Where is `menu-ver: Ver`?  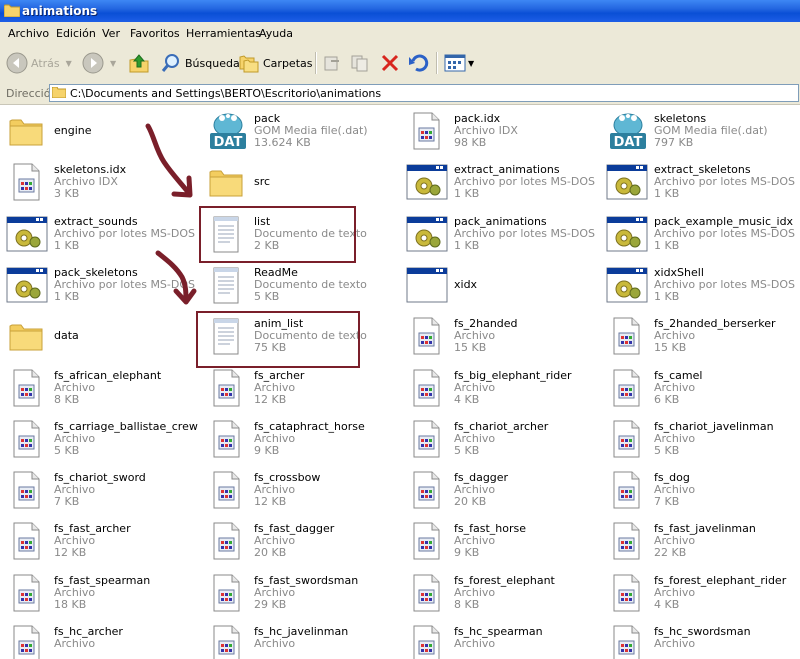 menu-ver: Ver is located at coordinates (111, 33).